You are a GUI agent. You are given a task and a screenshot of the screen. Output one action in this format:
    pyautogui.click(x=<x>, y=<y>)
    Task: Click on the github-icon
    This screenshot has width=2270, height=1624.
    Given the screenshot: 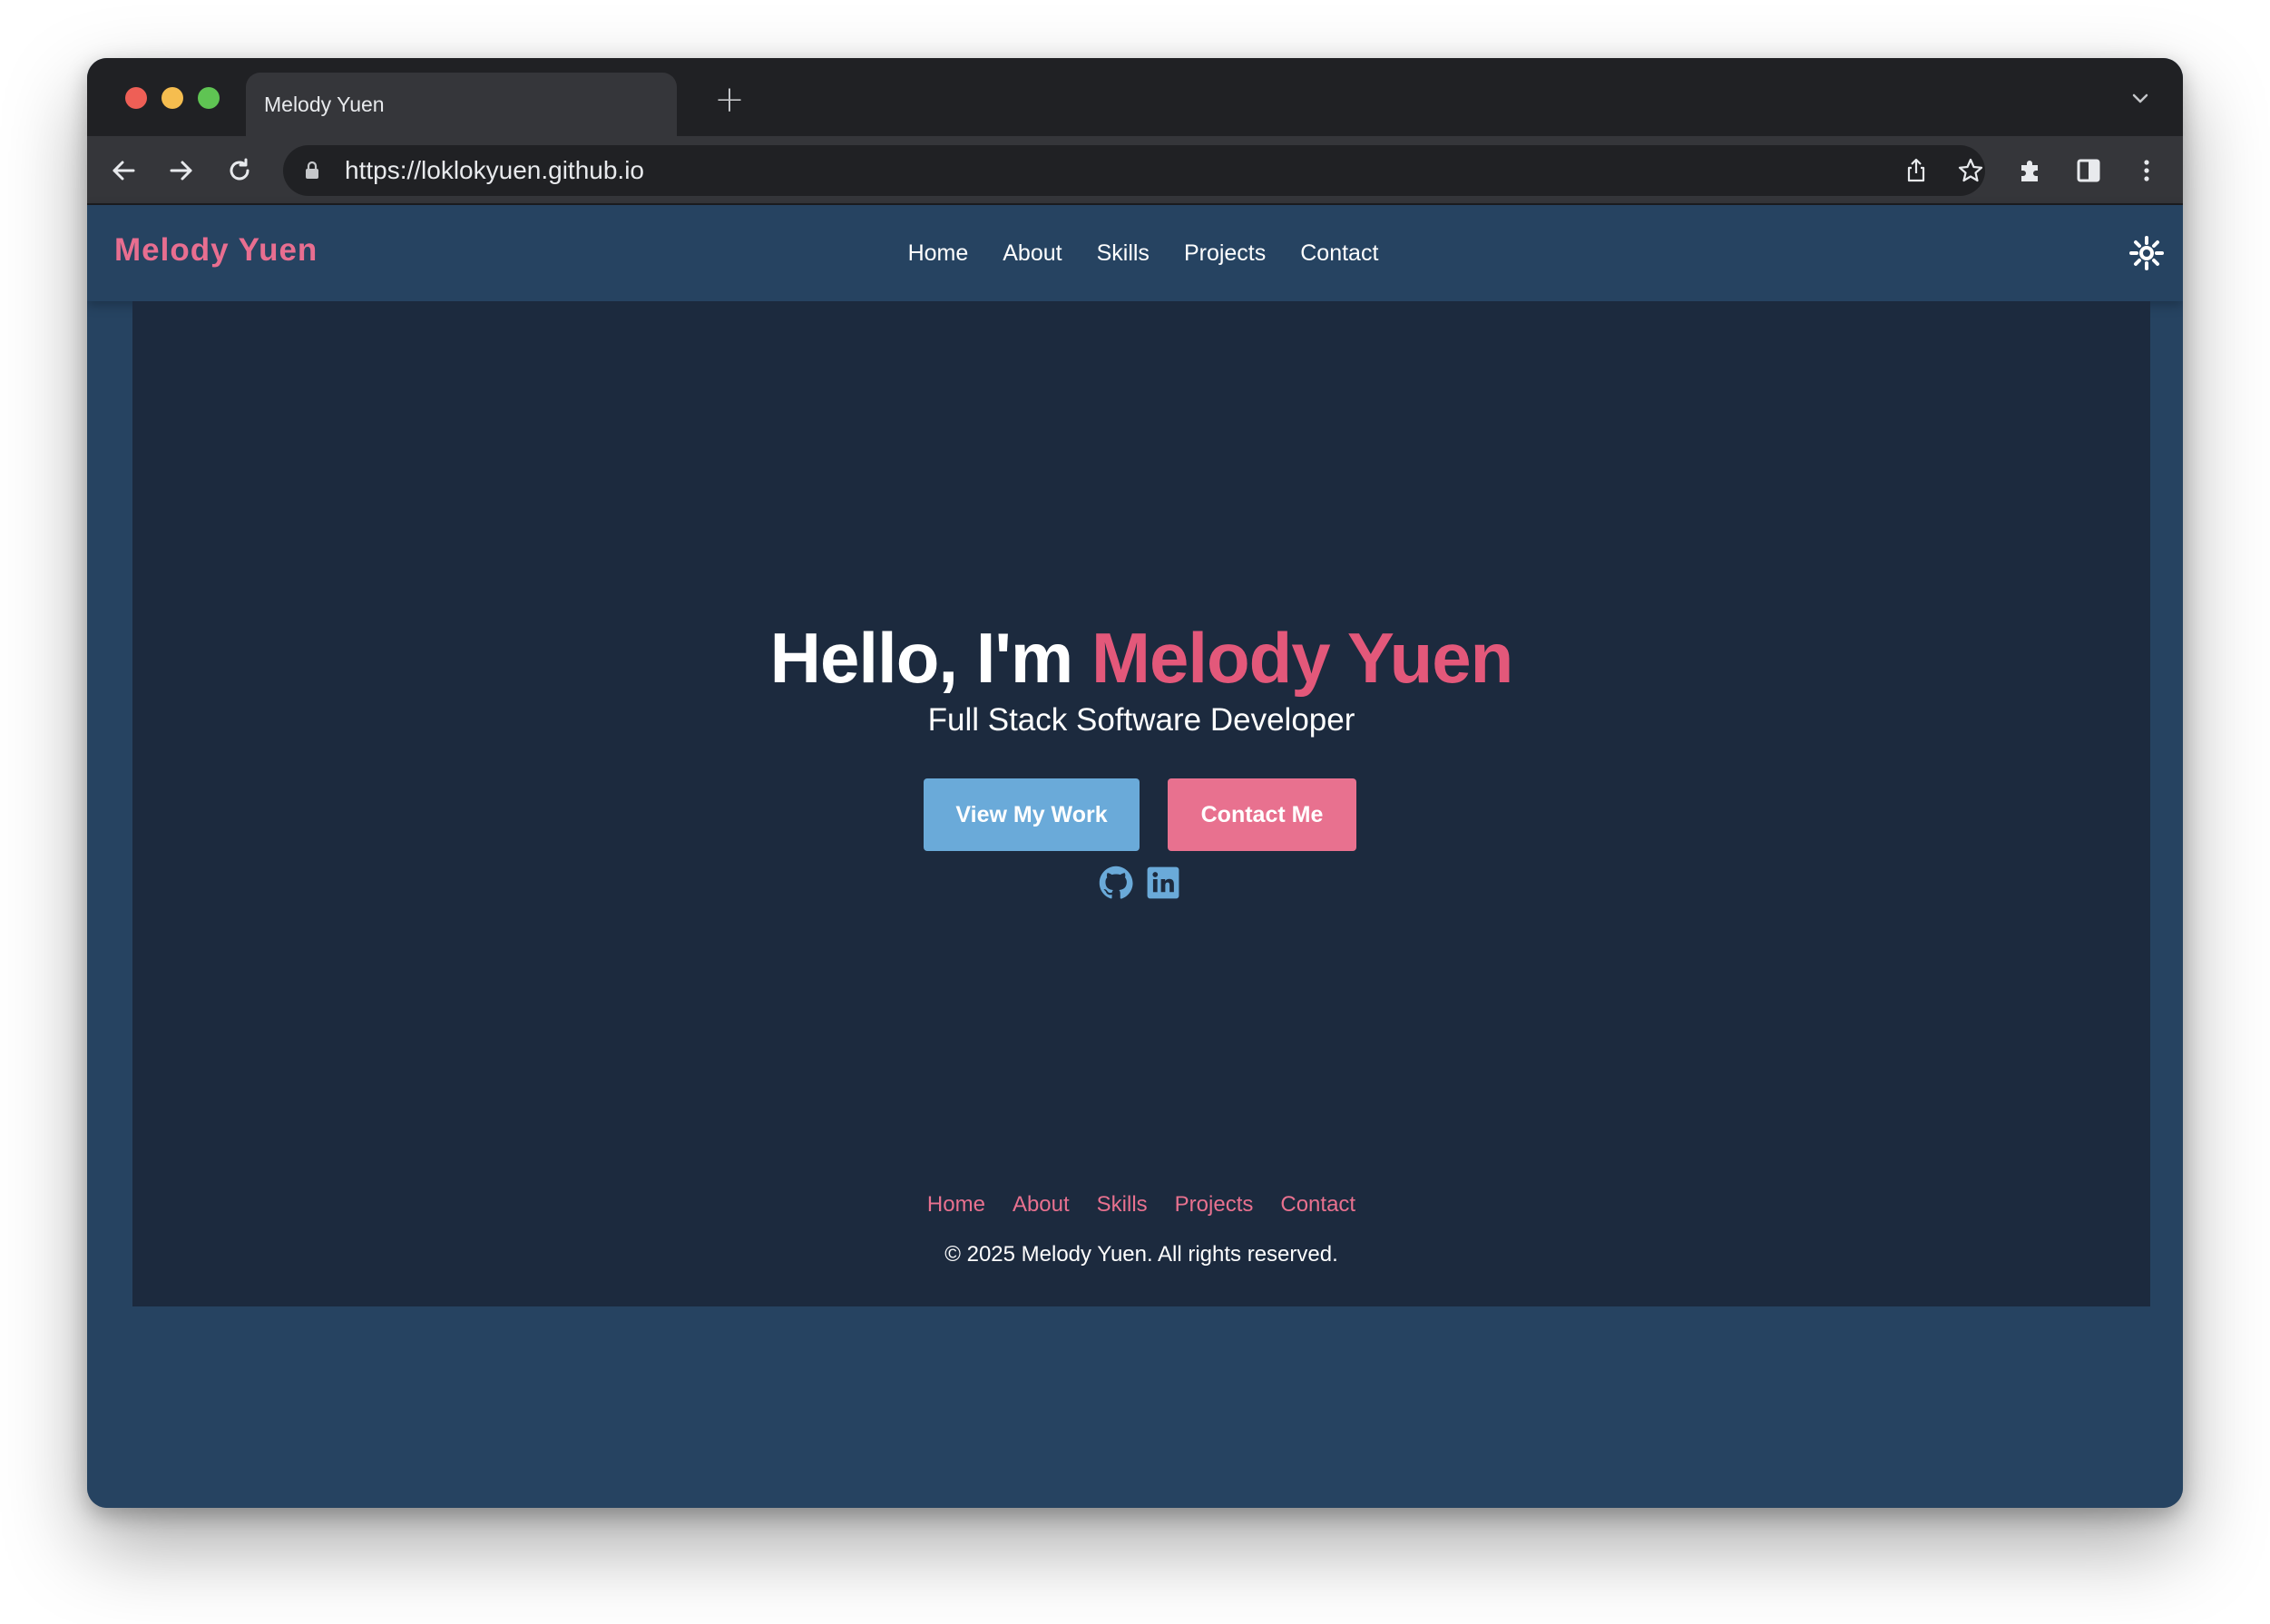 What is the action you would take?
    pyautogui.click(x=1116, y=883)
    